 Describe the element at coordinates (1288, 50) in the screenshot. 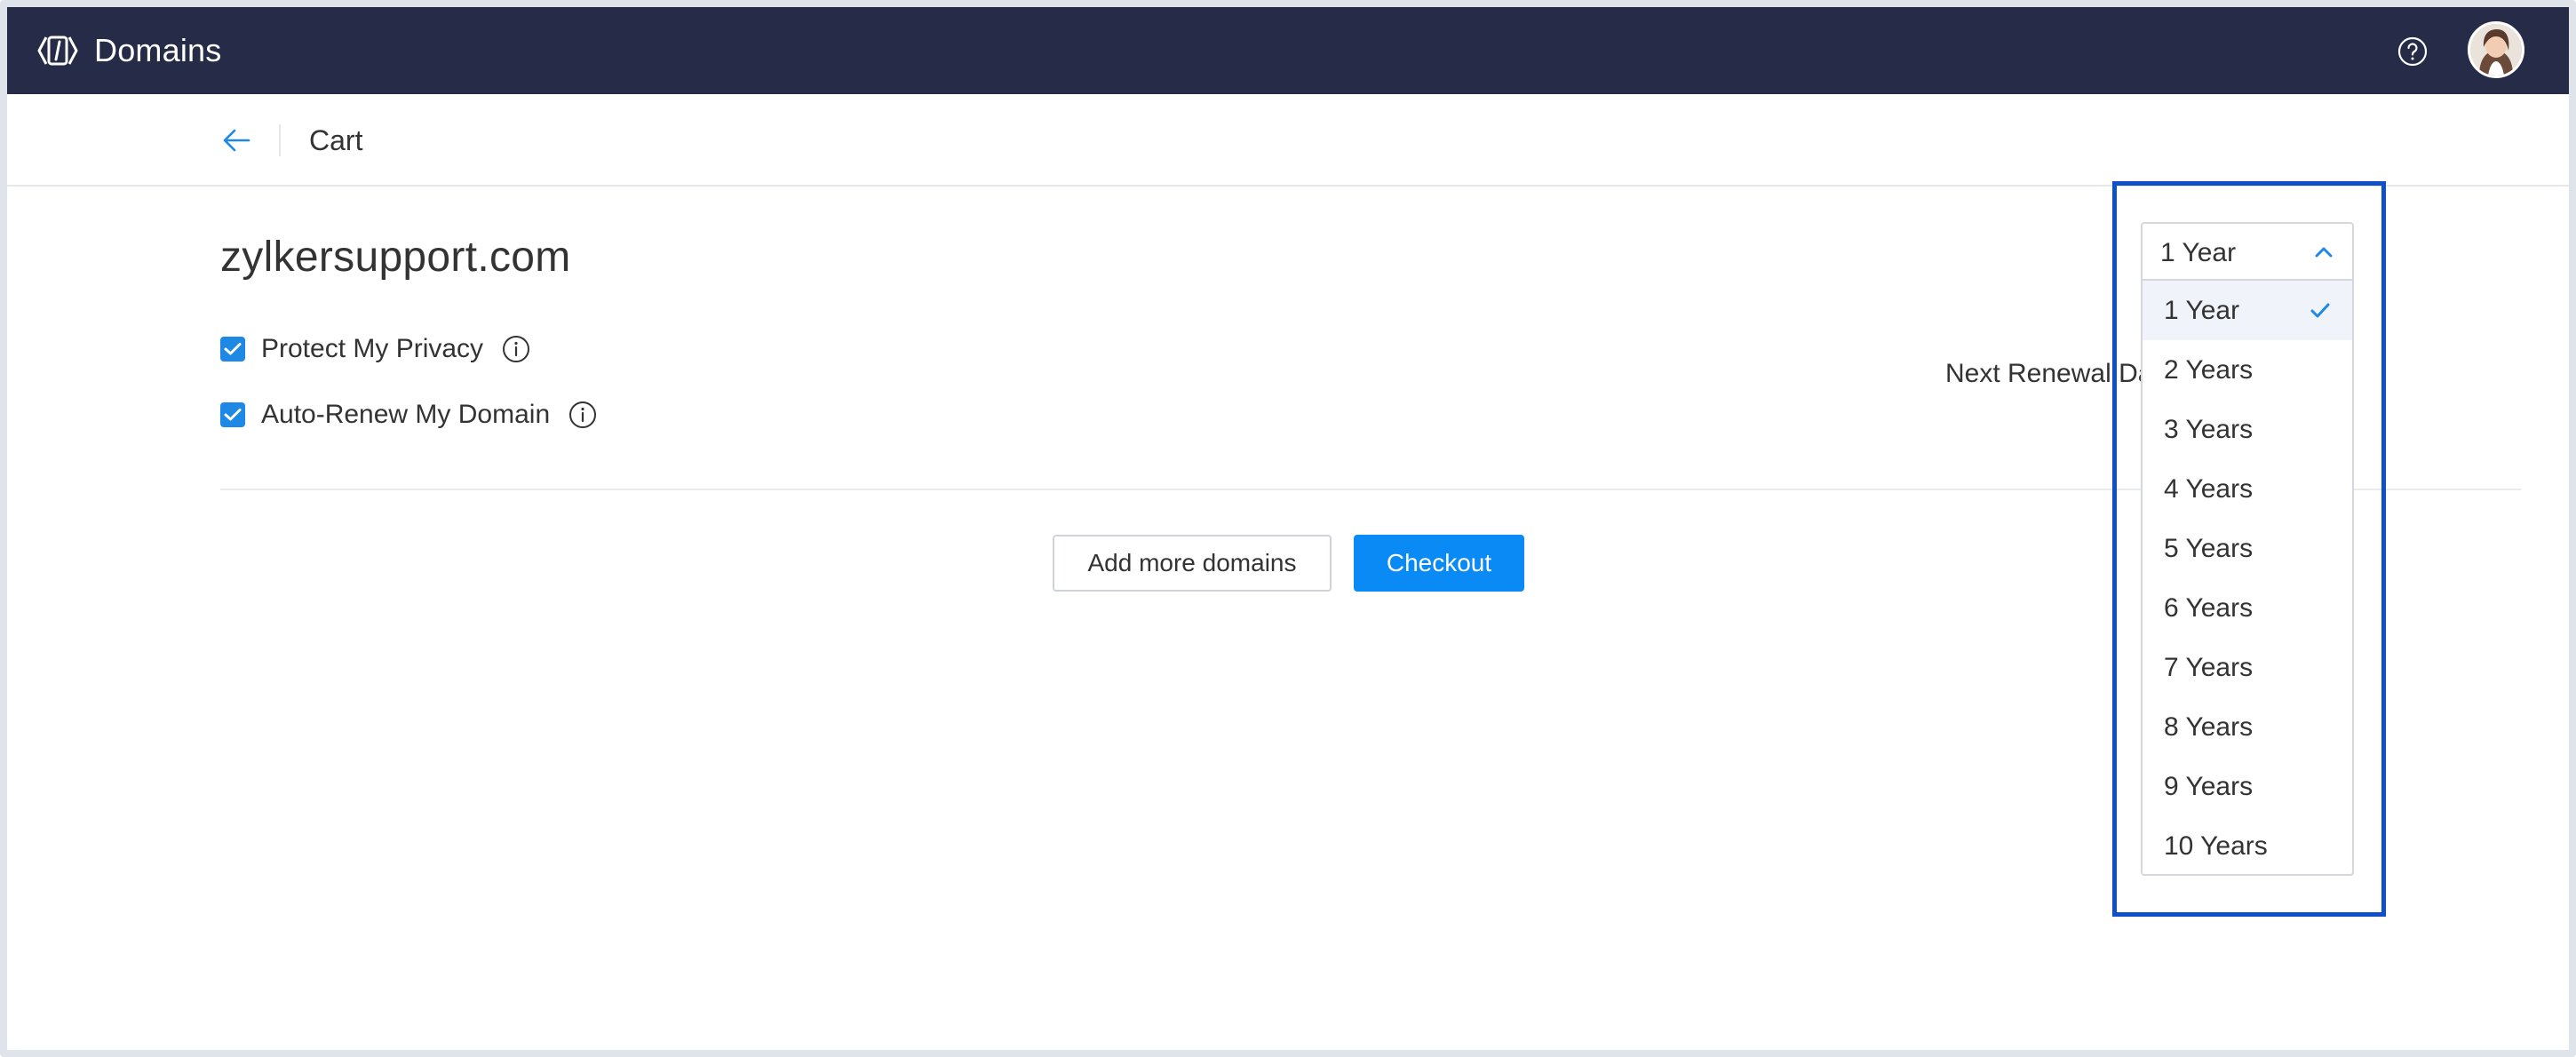

I see `top-navigation-bar: Domains` at that location.